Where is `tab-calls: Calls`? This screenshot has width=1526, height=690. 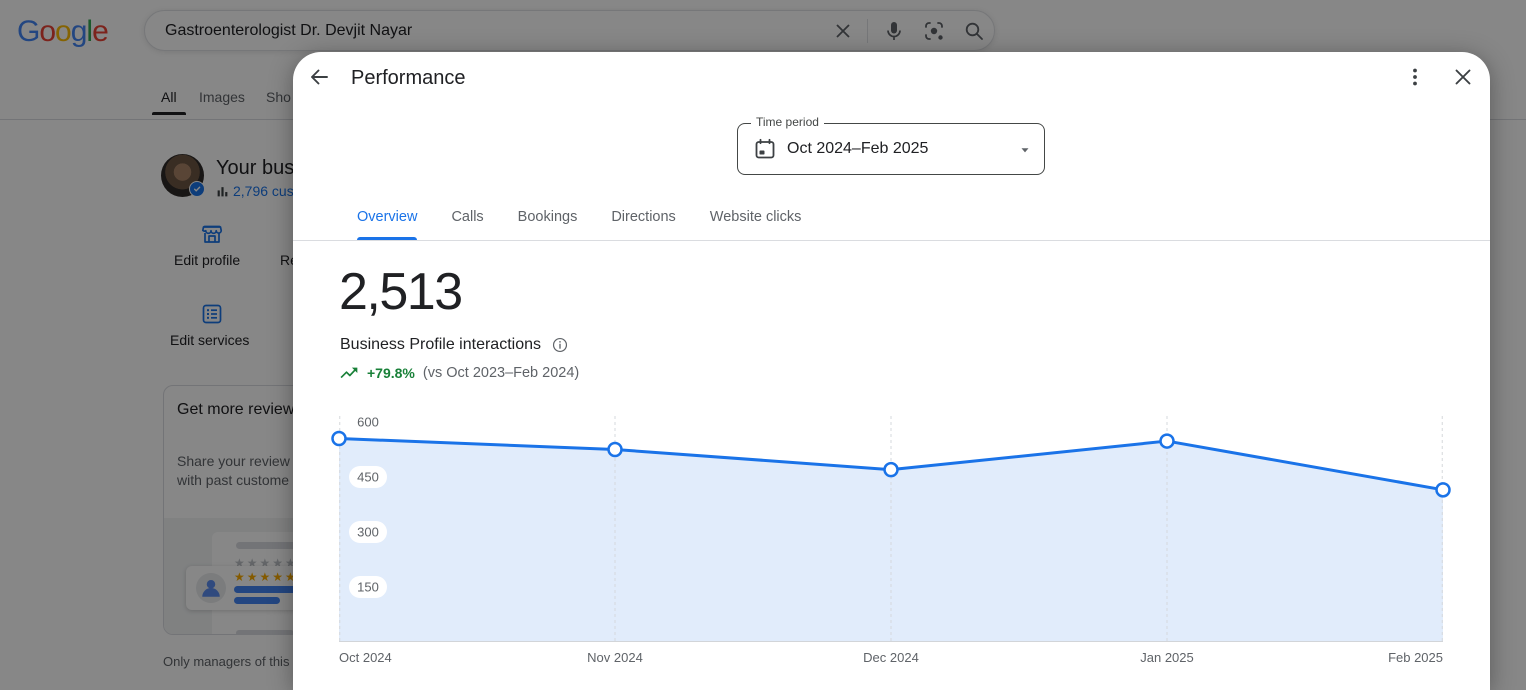
tab-calls: Calls is located at coordinates (467, 219).